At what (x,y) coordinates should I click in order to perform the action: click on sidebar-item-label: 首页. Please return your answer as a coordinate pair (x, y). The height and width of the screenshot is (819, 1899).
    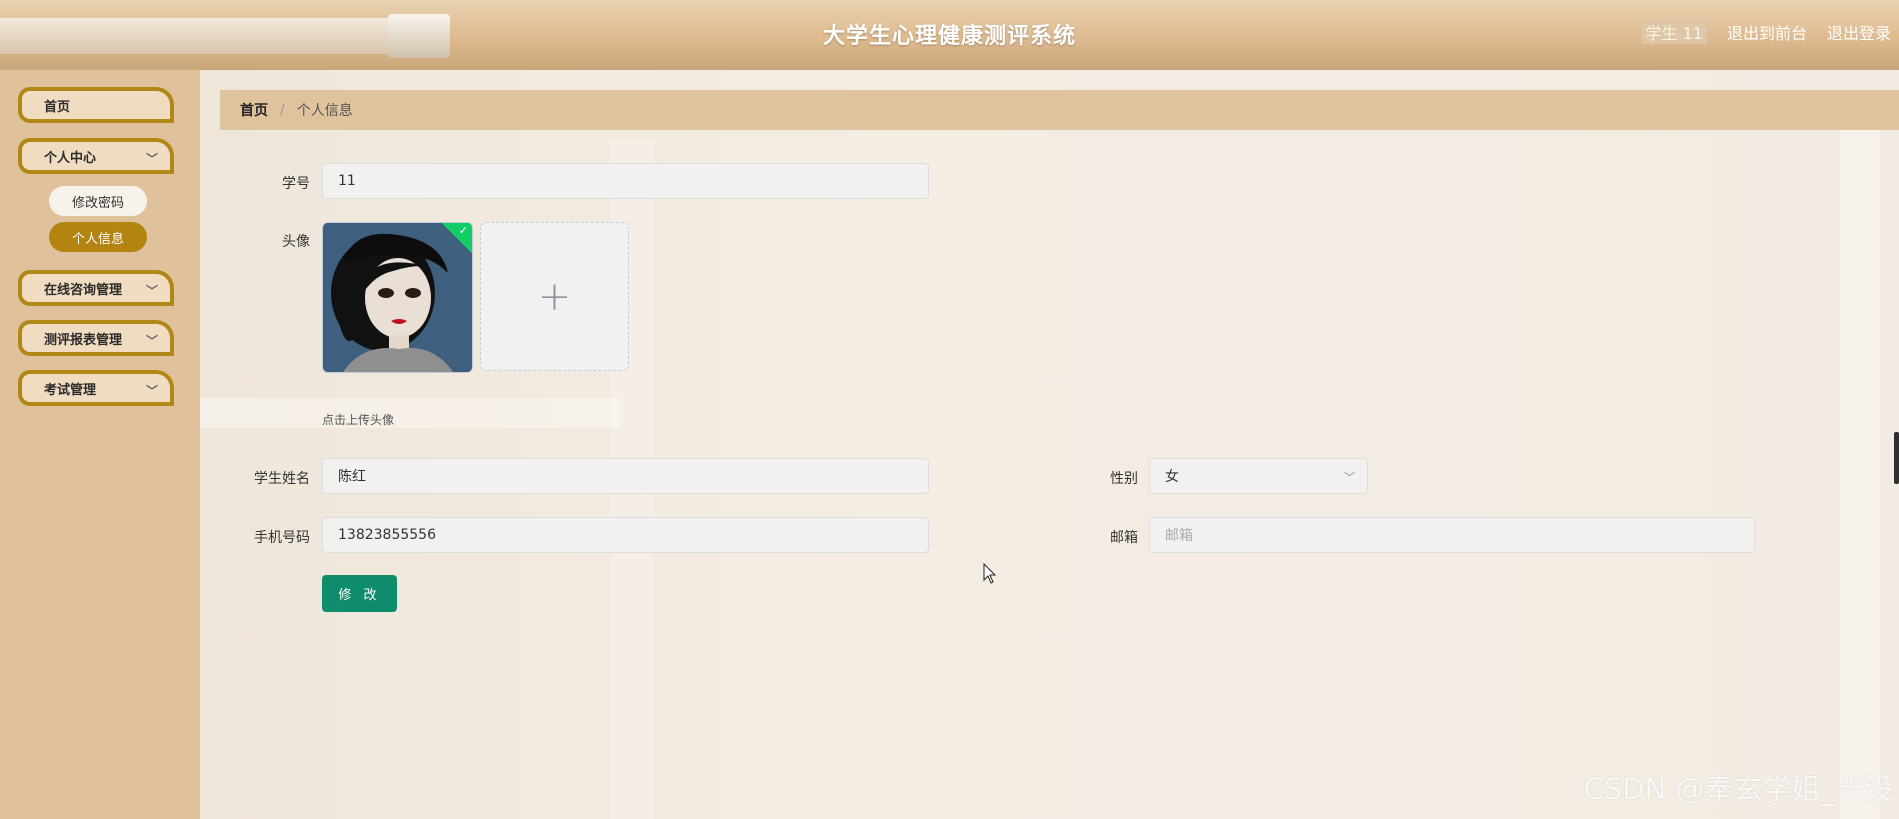
    Looking at the image, I should click on (57, 107).